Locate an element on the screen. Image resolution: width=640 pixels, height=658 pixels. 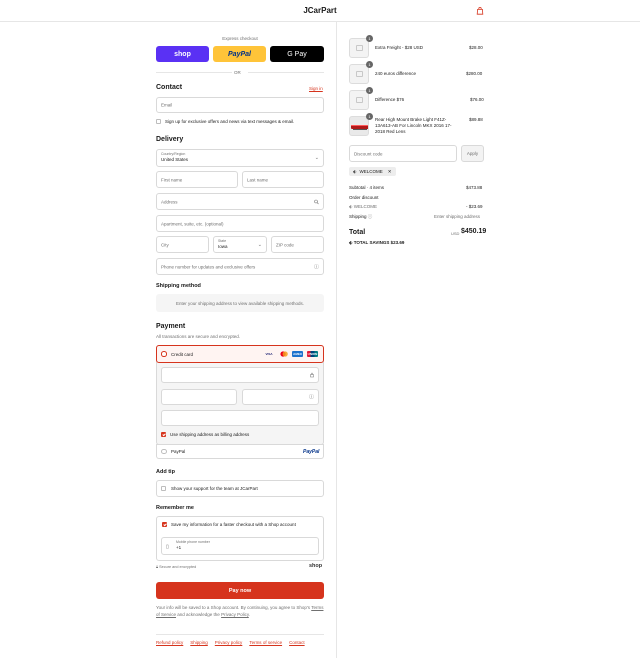
shop-pay-button: shop is located at coordinates (182, 54).